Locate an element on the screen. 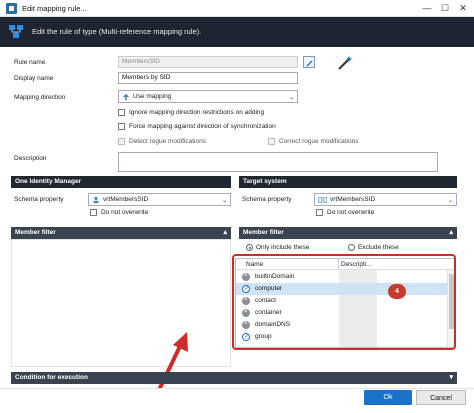 This screenshot has width=474, height=413. left-member-filter-title: Member filter is located at coordinates (35, 232).